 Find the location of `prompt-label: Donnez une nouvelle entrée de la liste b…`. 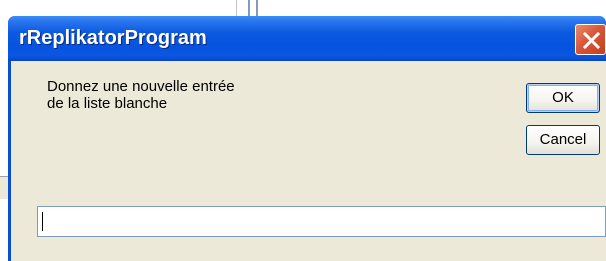

prompt-label: Donnez une nouvelle entrée de la liste b… is located at coordinates (141, 95).